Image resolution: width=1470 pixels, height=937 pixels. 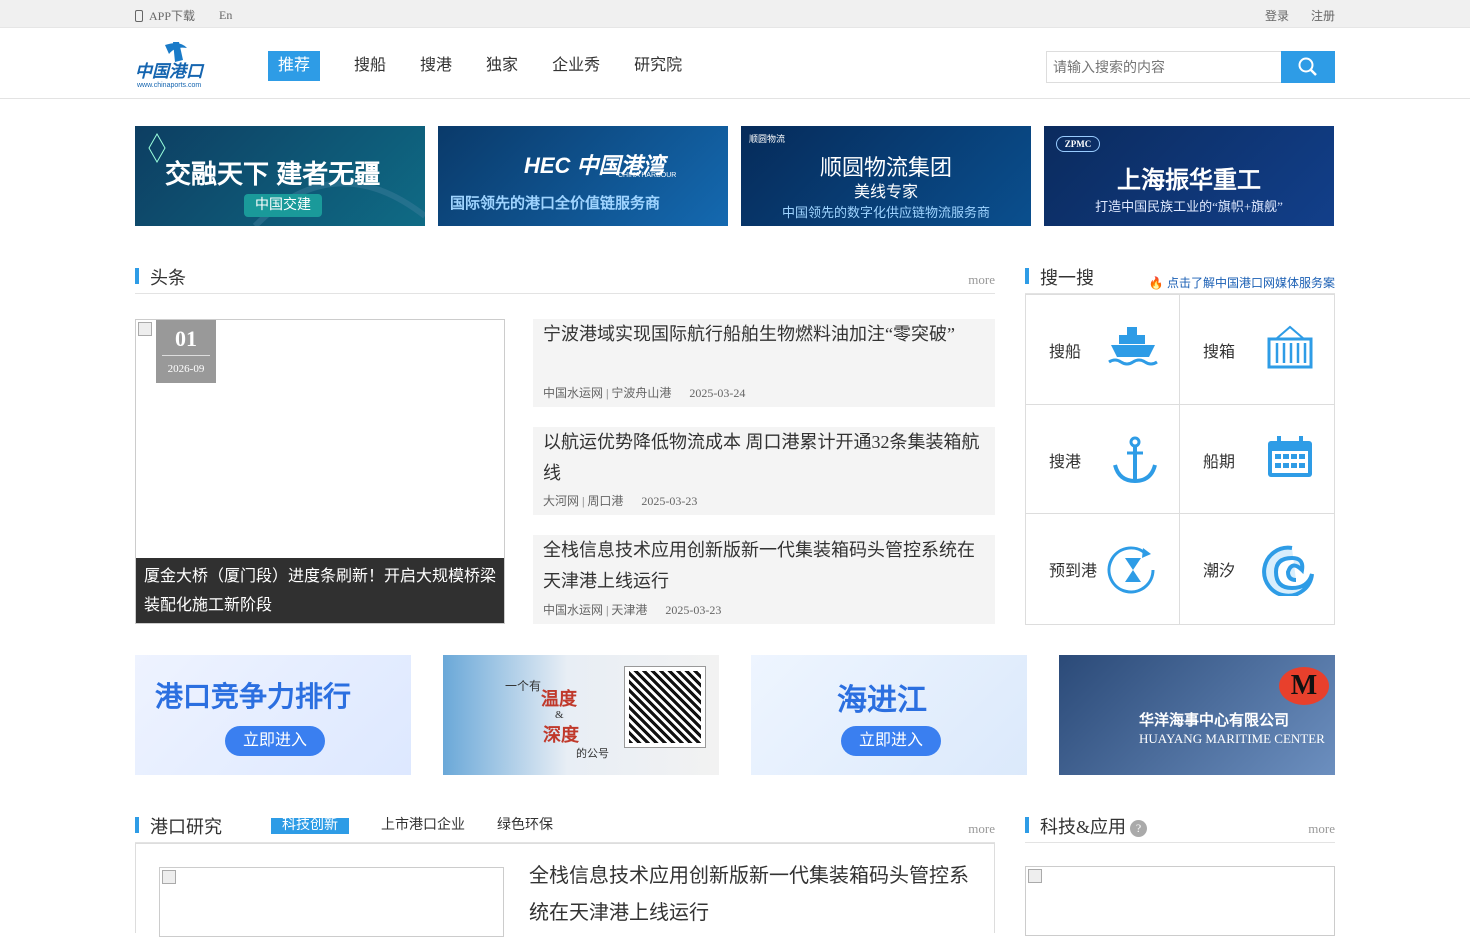 I want to click on quick-search-grid: 搜船 搜箱 搜港 船期 预到港 潮汐, so click(x=1180, y=459).